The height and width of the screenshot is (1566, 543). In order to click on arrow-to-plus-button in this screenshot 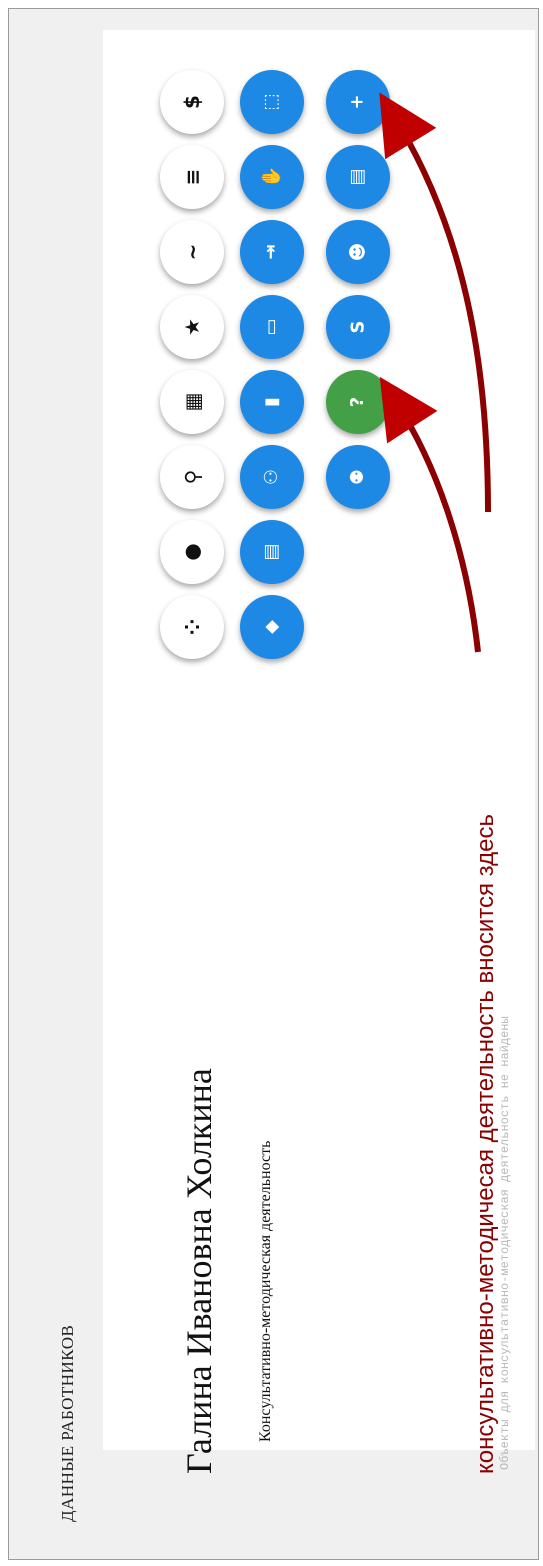, I will do `click(435, 302)`.